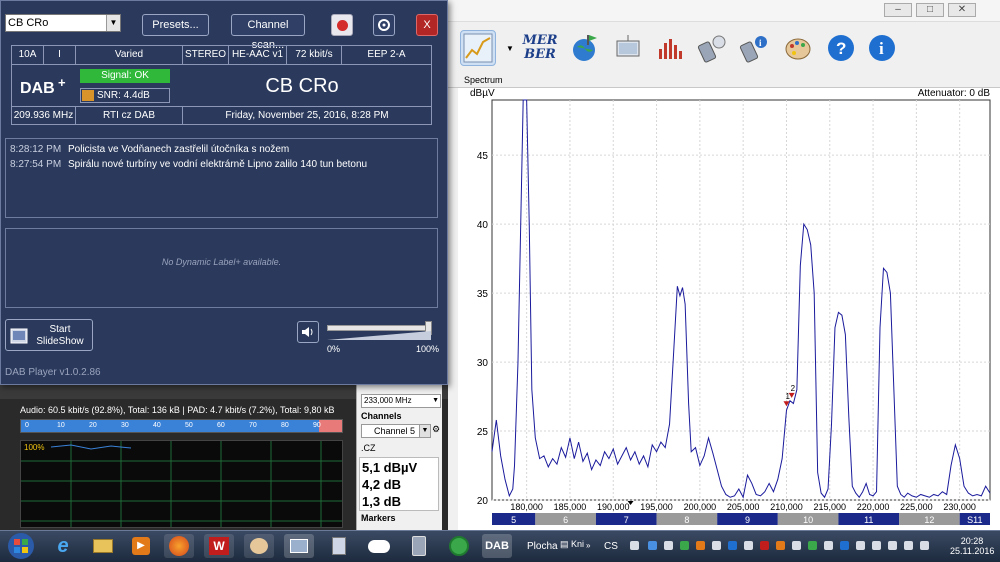  What do you see at coordinates (754, 48) in the screenshot?
I see `meter-info-button: i` at bounding box center [754, 48].